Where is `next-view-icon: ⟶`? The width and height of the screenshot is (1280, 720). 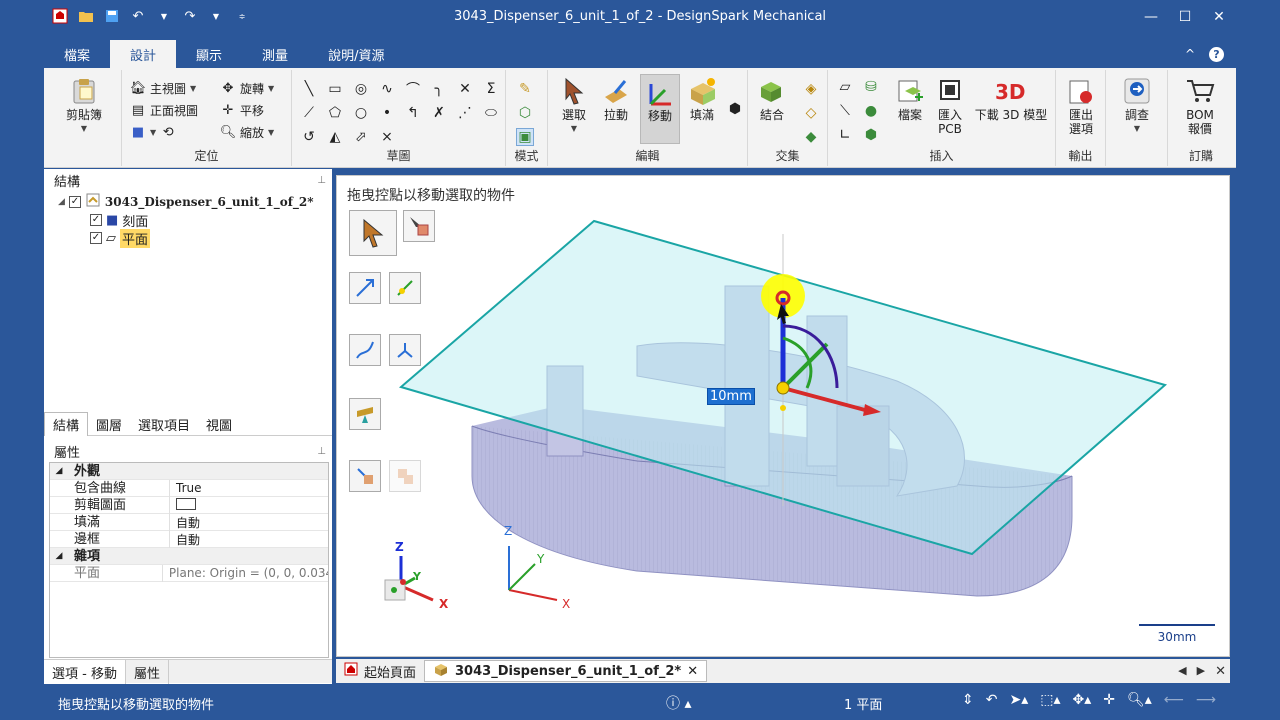
next-view-icon: ⟶ is located at coordinates (1206, 700).